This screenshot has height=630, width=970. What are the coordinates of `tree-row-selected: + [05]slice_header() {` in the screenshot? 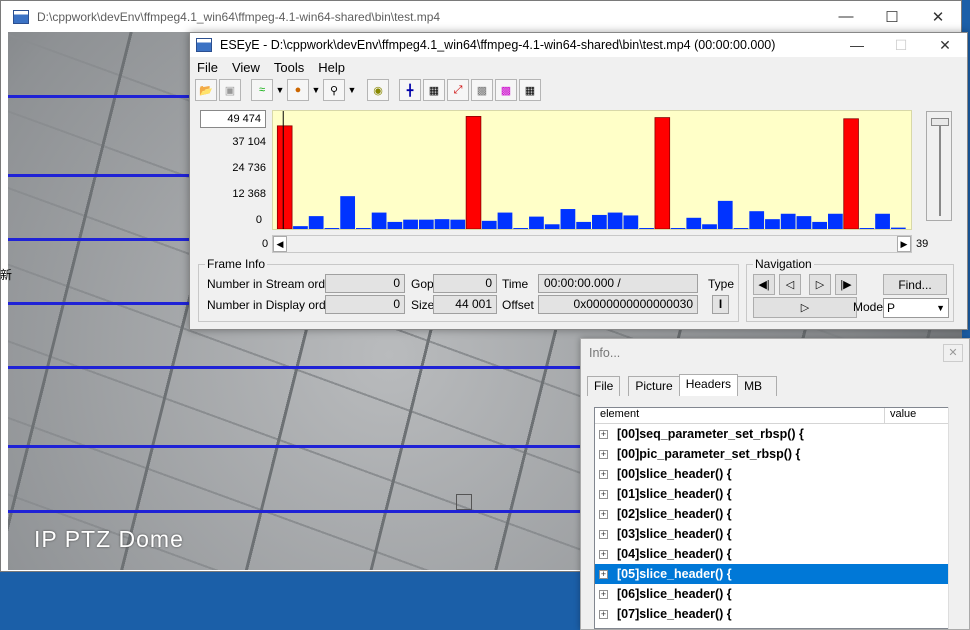 It's located at (771, 574).